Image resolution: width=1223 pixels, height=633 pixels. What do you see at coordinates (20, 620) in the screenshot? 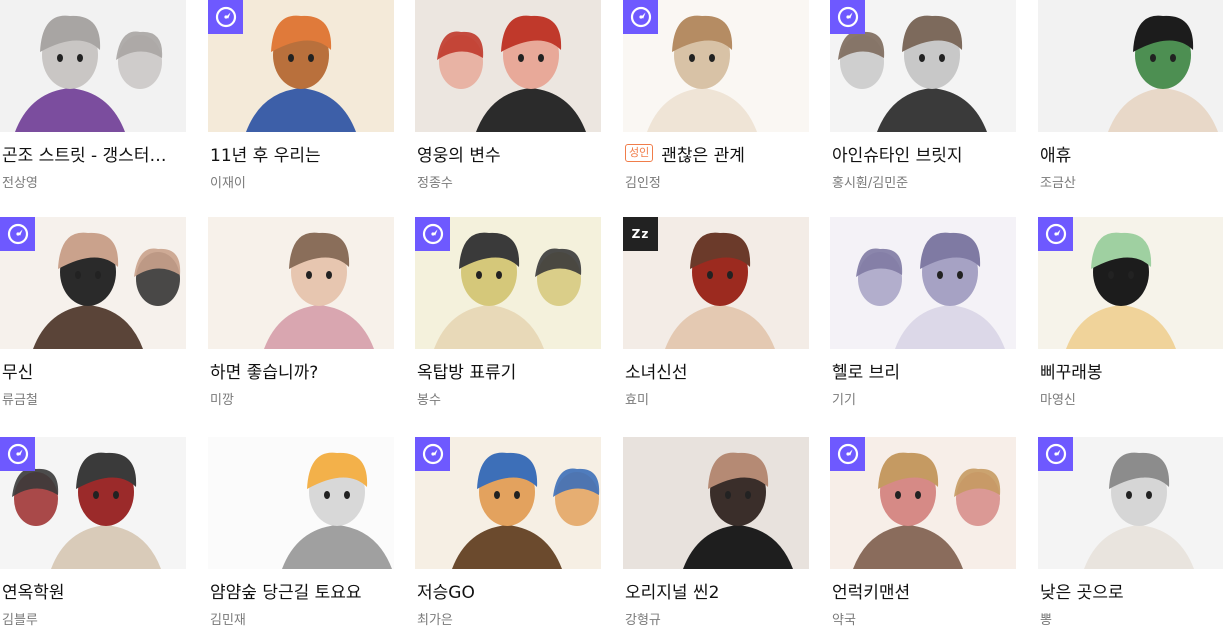
I see `webtoon-author: 김블루` at bounding box center [20, 620].